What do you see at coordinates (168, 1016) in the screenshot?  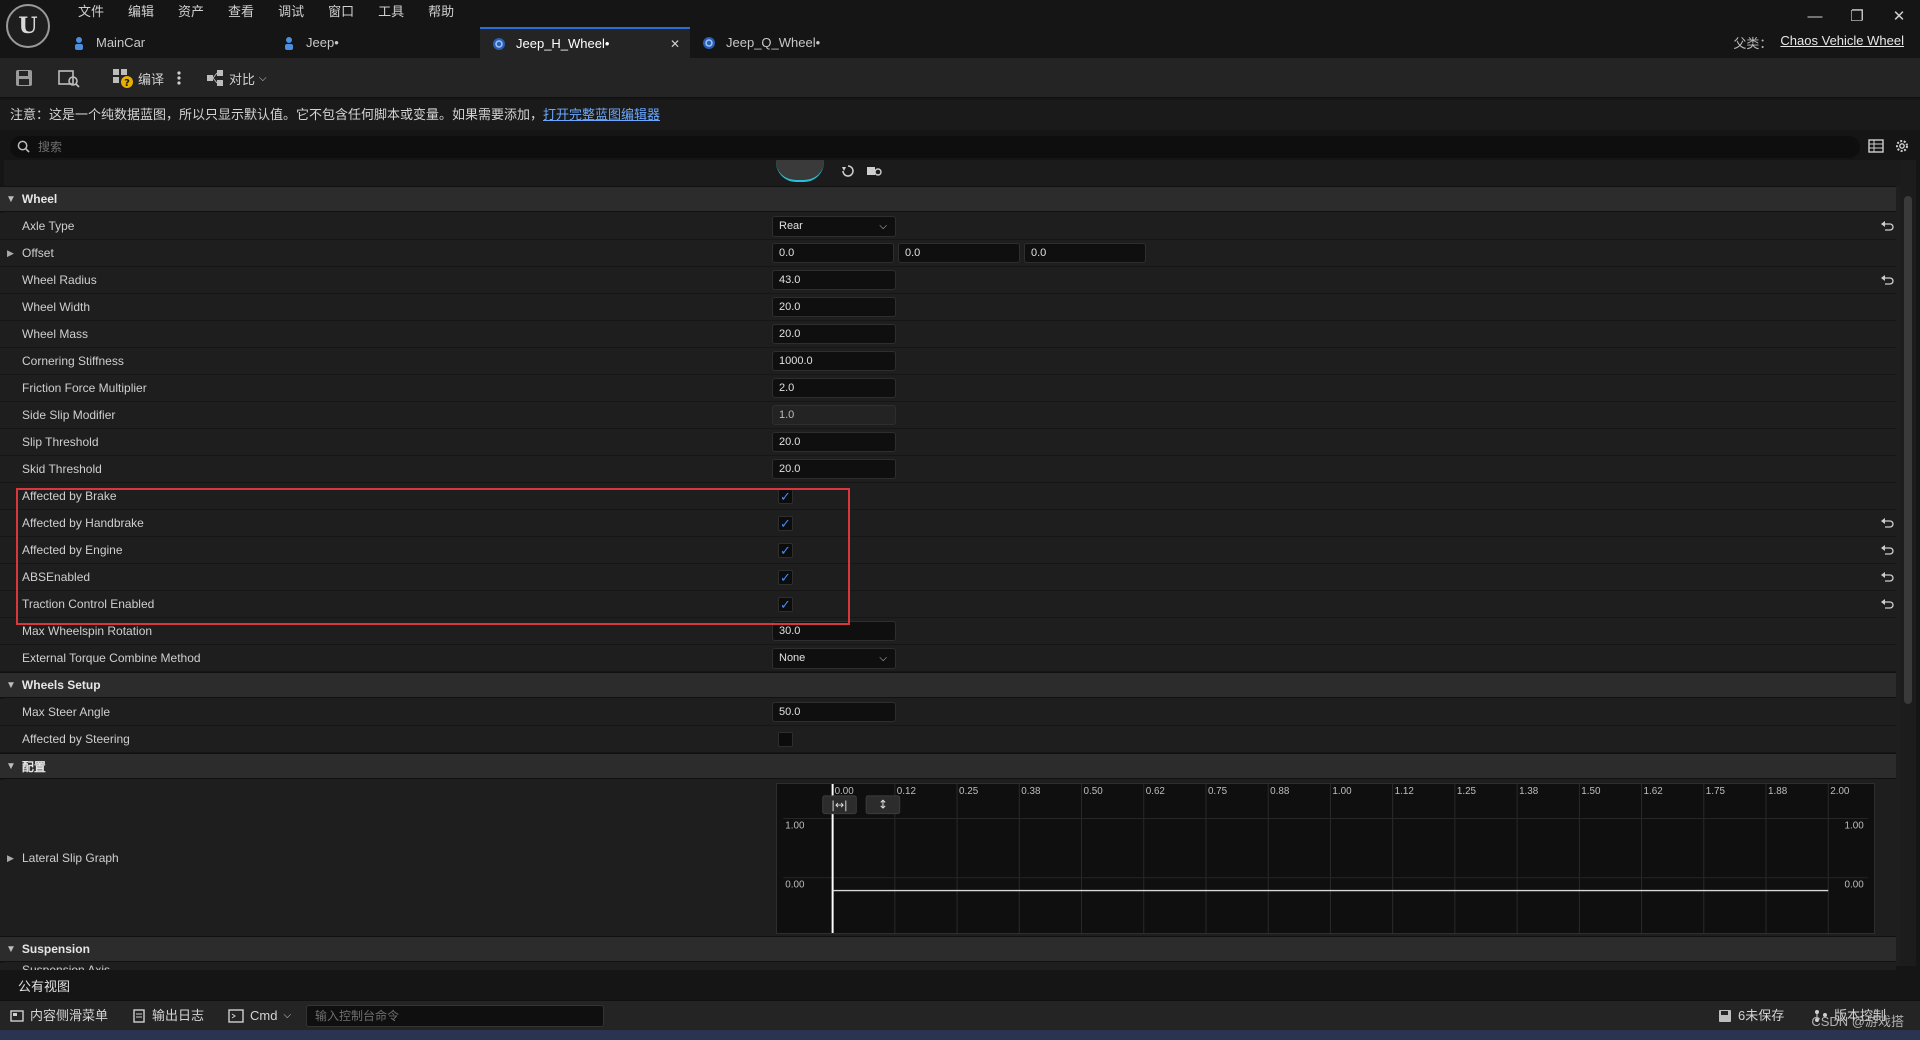 I see `output-log-button: 输出日志` at bounding box center [168, 1016].